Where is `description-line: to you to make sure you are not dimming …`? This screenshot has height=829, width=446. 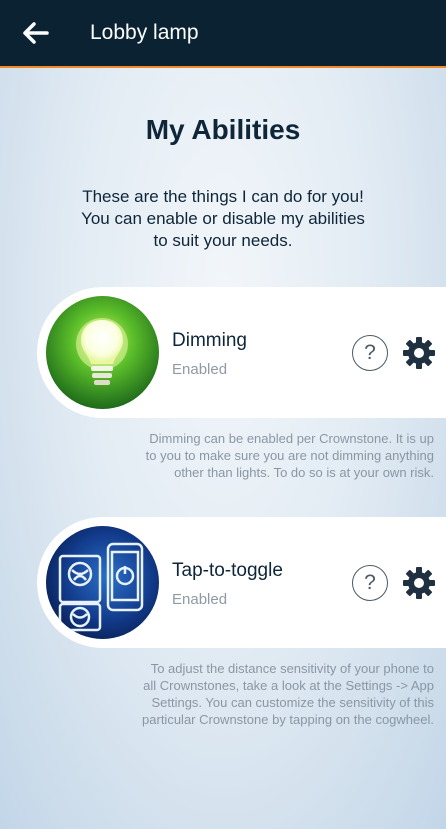
description-line: to you to make sure you are not dimming … is located at coordinates (289, 455).